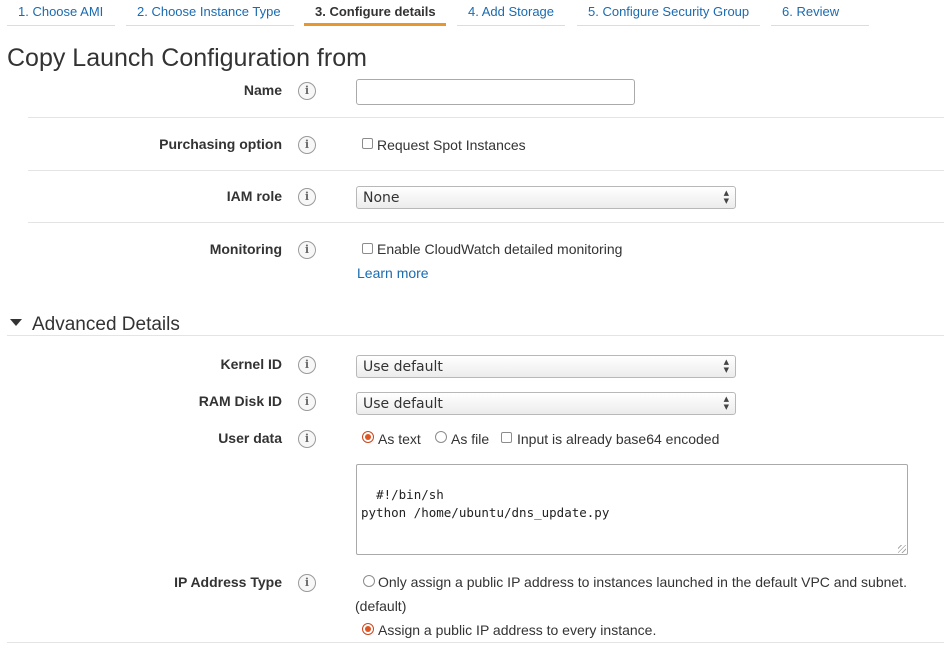 This screenshot has height=650, width=944. What do you see at coordinates (210, 13) in the screenshot?
I see `tab-choose-instance-type: 2. Choose Instance Type` at bounding box center [210, 13].